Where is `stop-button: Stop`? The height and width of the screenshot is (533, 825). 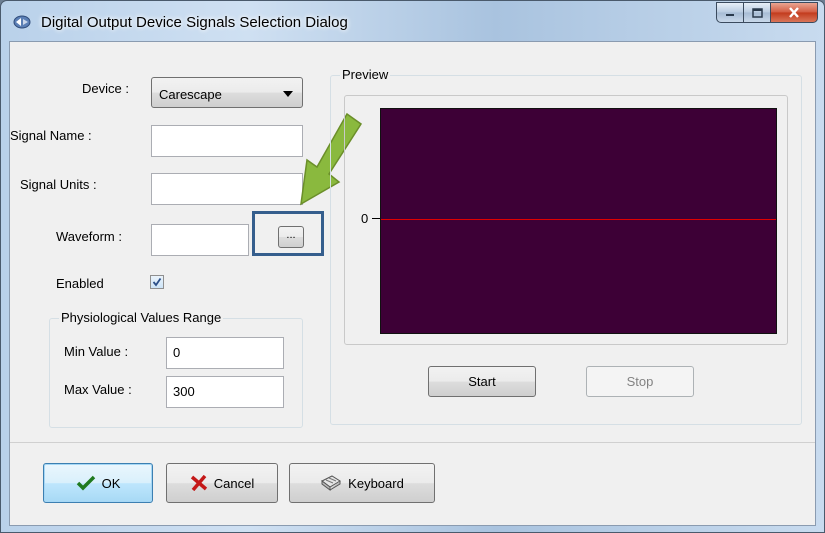
stop-button: Stop is located at coordinates (640, 381).